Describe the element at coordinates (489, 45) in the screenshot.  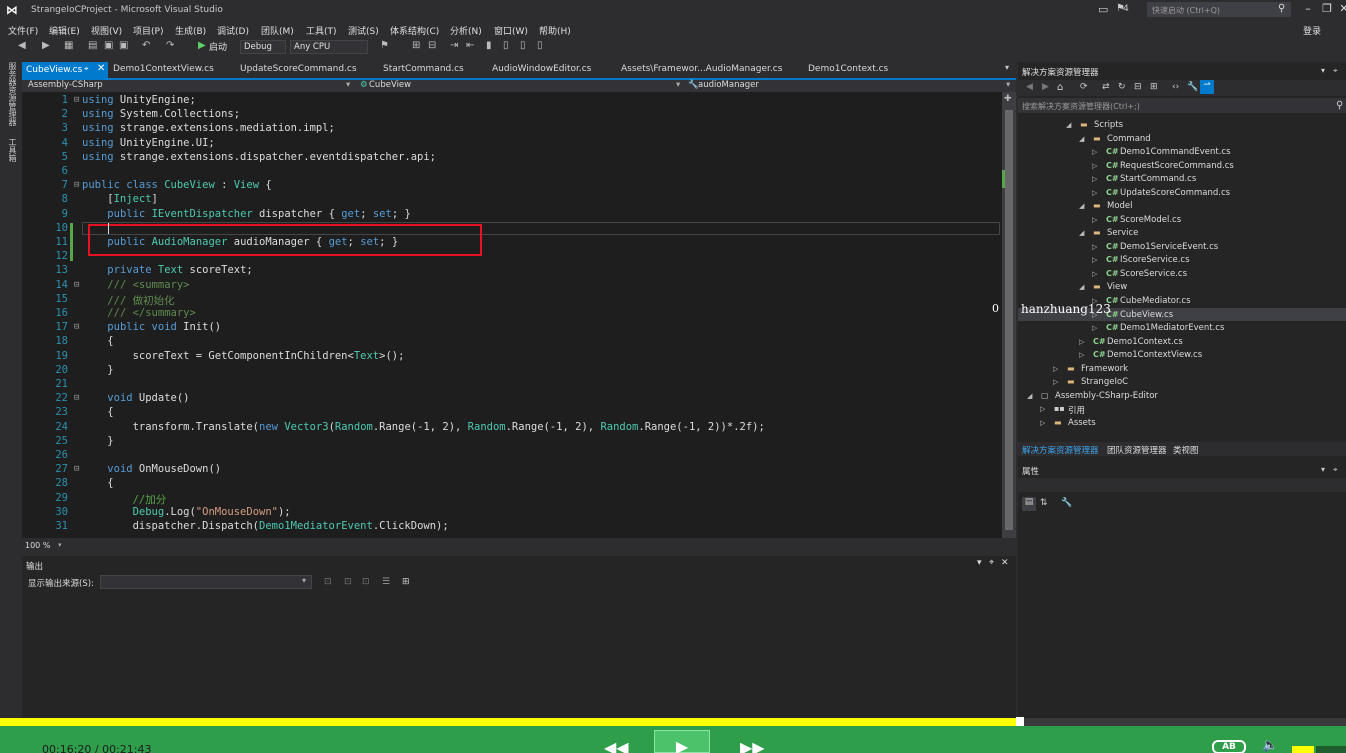
I see `bookmark-icon: ▮` at that location.